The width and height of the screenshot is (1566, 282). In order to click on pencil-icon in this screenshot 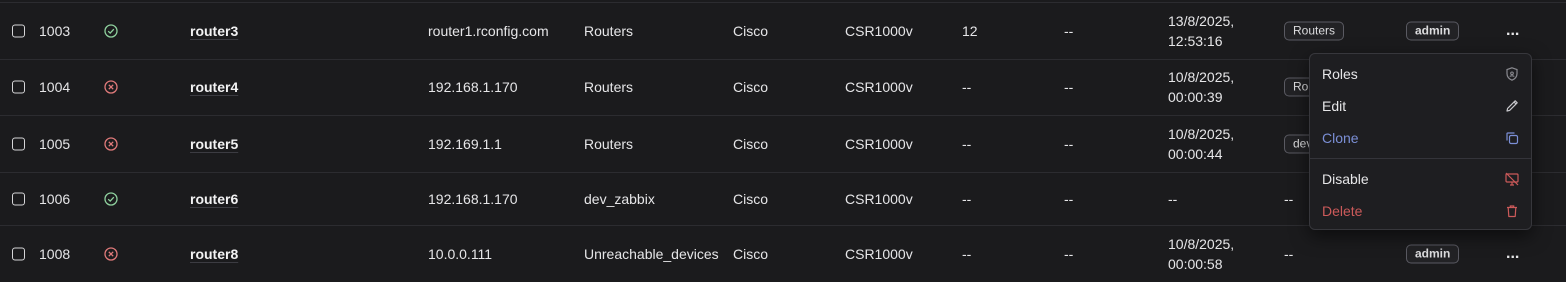, I will do `click(1512, 106)`.